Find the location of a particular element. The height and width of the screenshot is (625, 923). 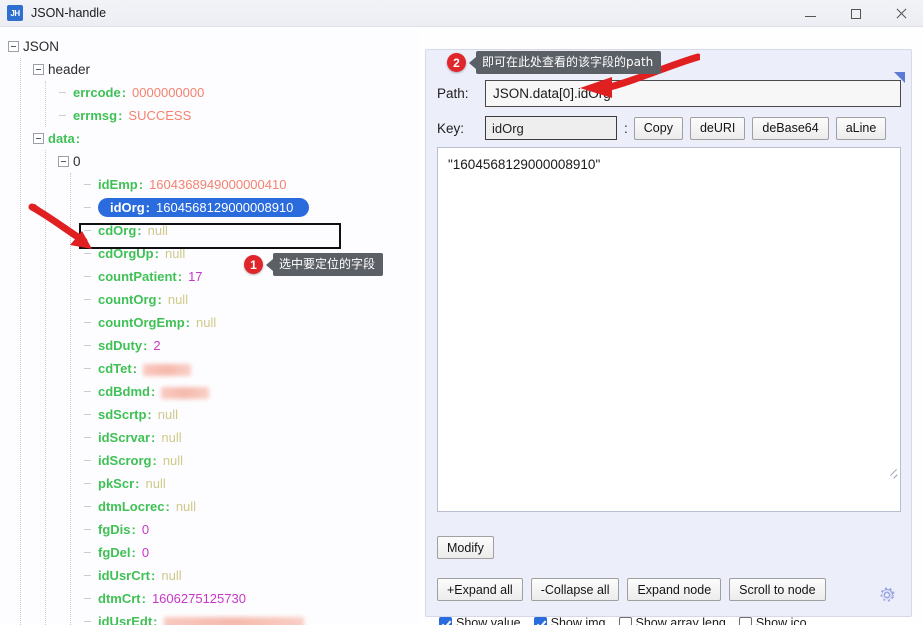

resize-grip-icon is located at coordinates (893, 473).